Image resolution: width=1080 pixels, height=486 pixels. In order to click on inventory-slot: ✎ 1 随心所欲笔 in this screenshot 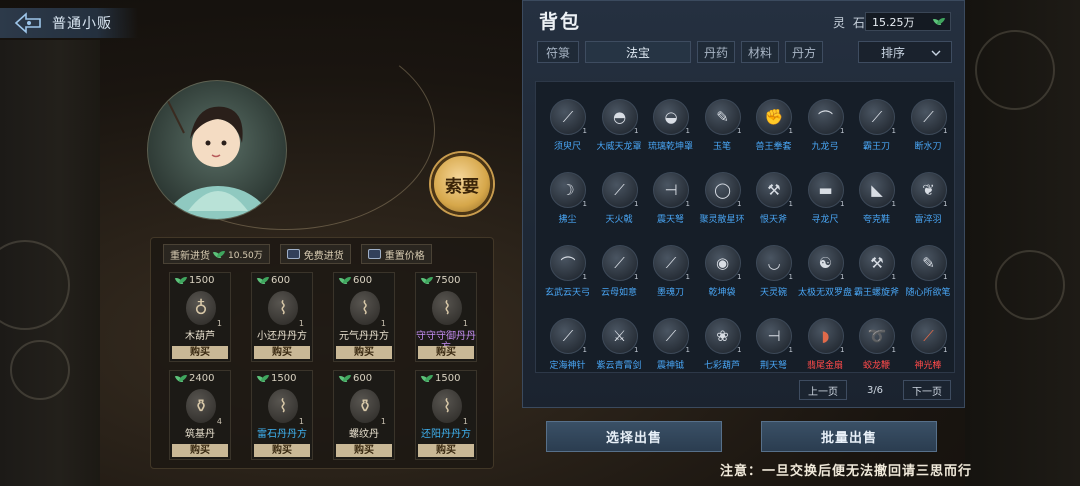, I will do `click(928, 275)`.